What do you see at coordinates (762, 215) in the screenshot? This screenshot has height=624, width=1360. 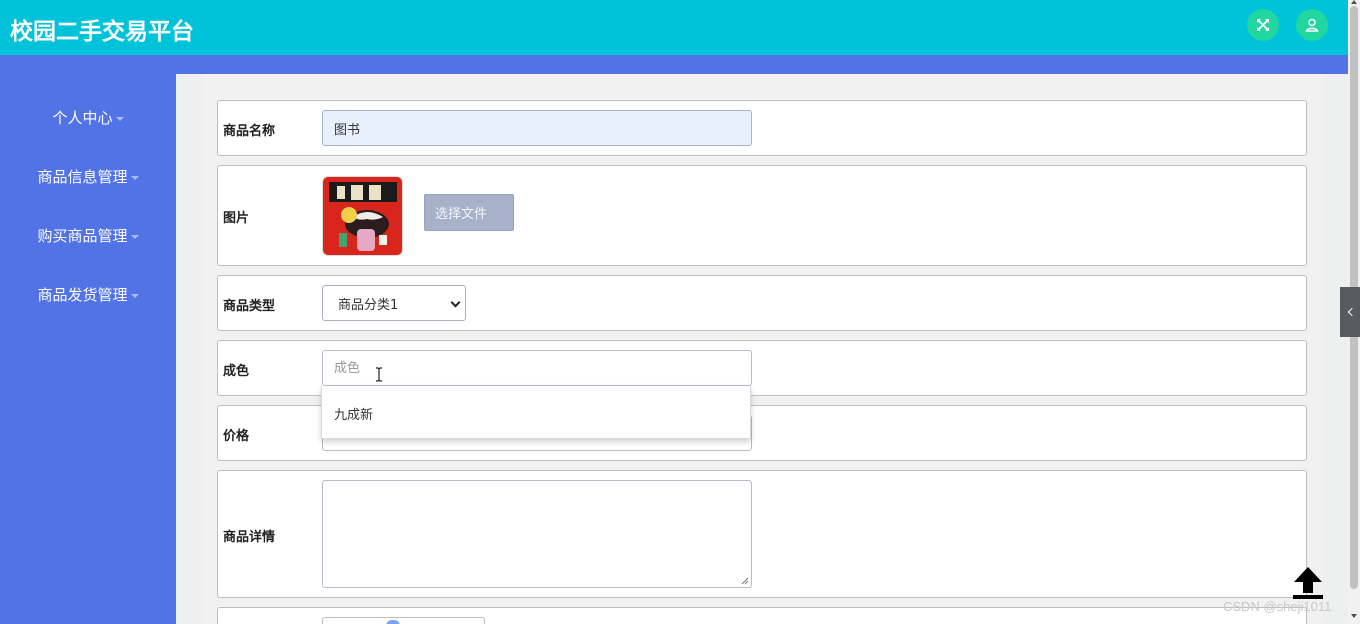 I see `form-row-image: 图片 选择文件` at bounding box center [762, 215].